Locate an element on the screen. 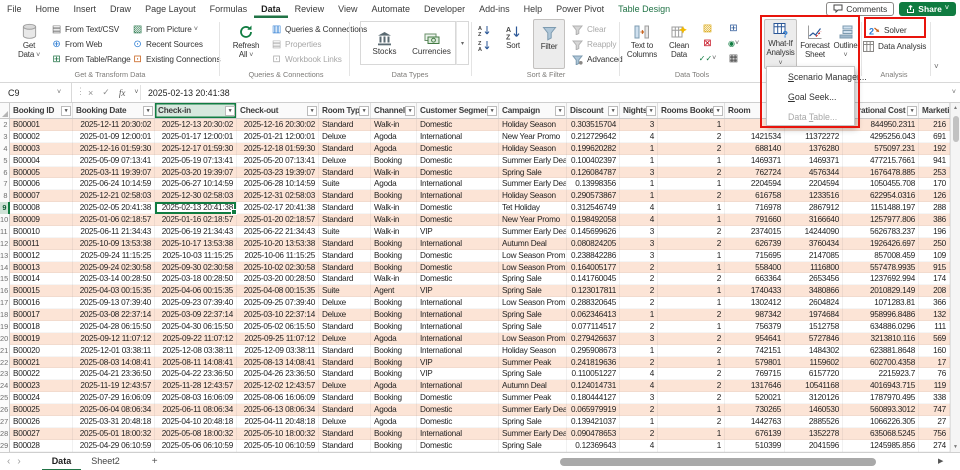 The width and height of the screenshot is (960, 470). column-header-customer-segment: Customer Segment ▾ is located at coordinates (458, 110).